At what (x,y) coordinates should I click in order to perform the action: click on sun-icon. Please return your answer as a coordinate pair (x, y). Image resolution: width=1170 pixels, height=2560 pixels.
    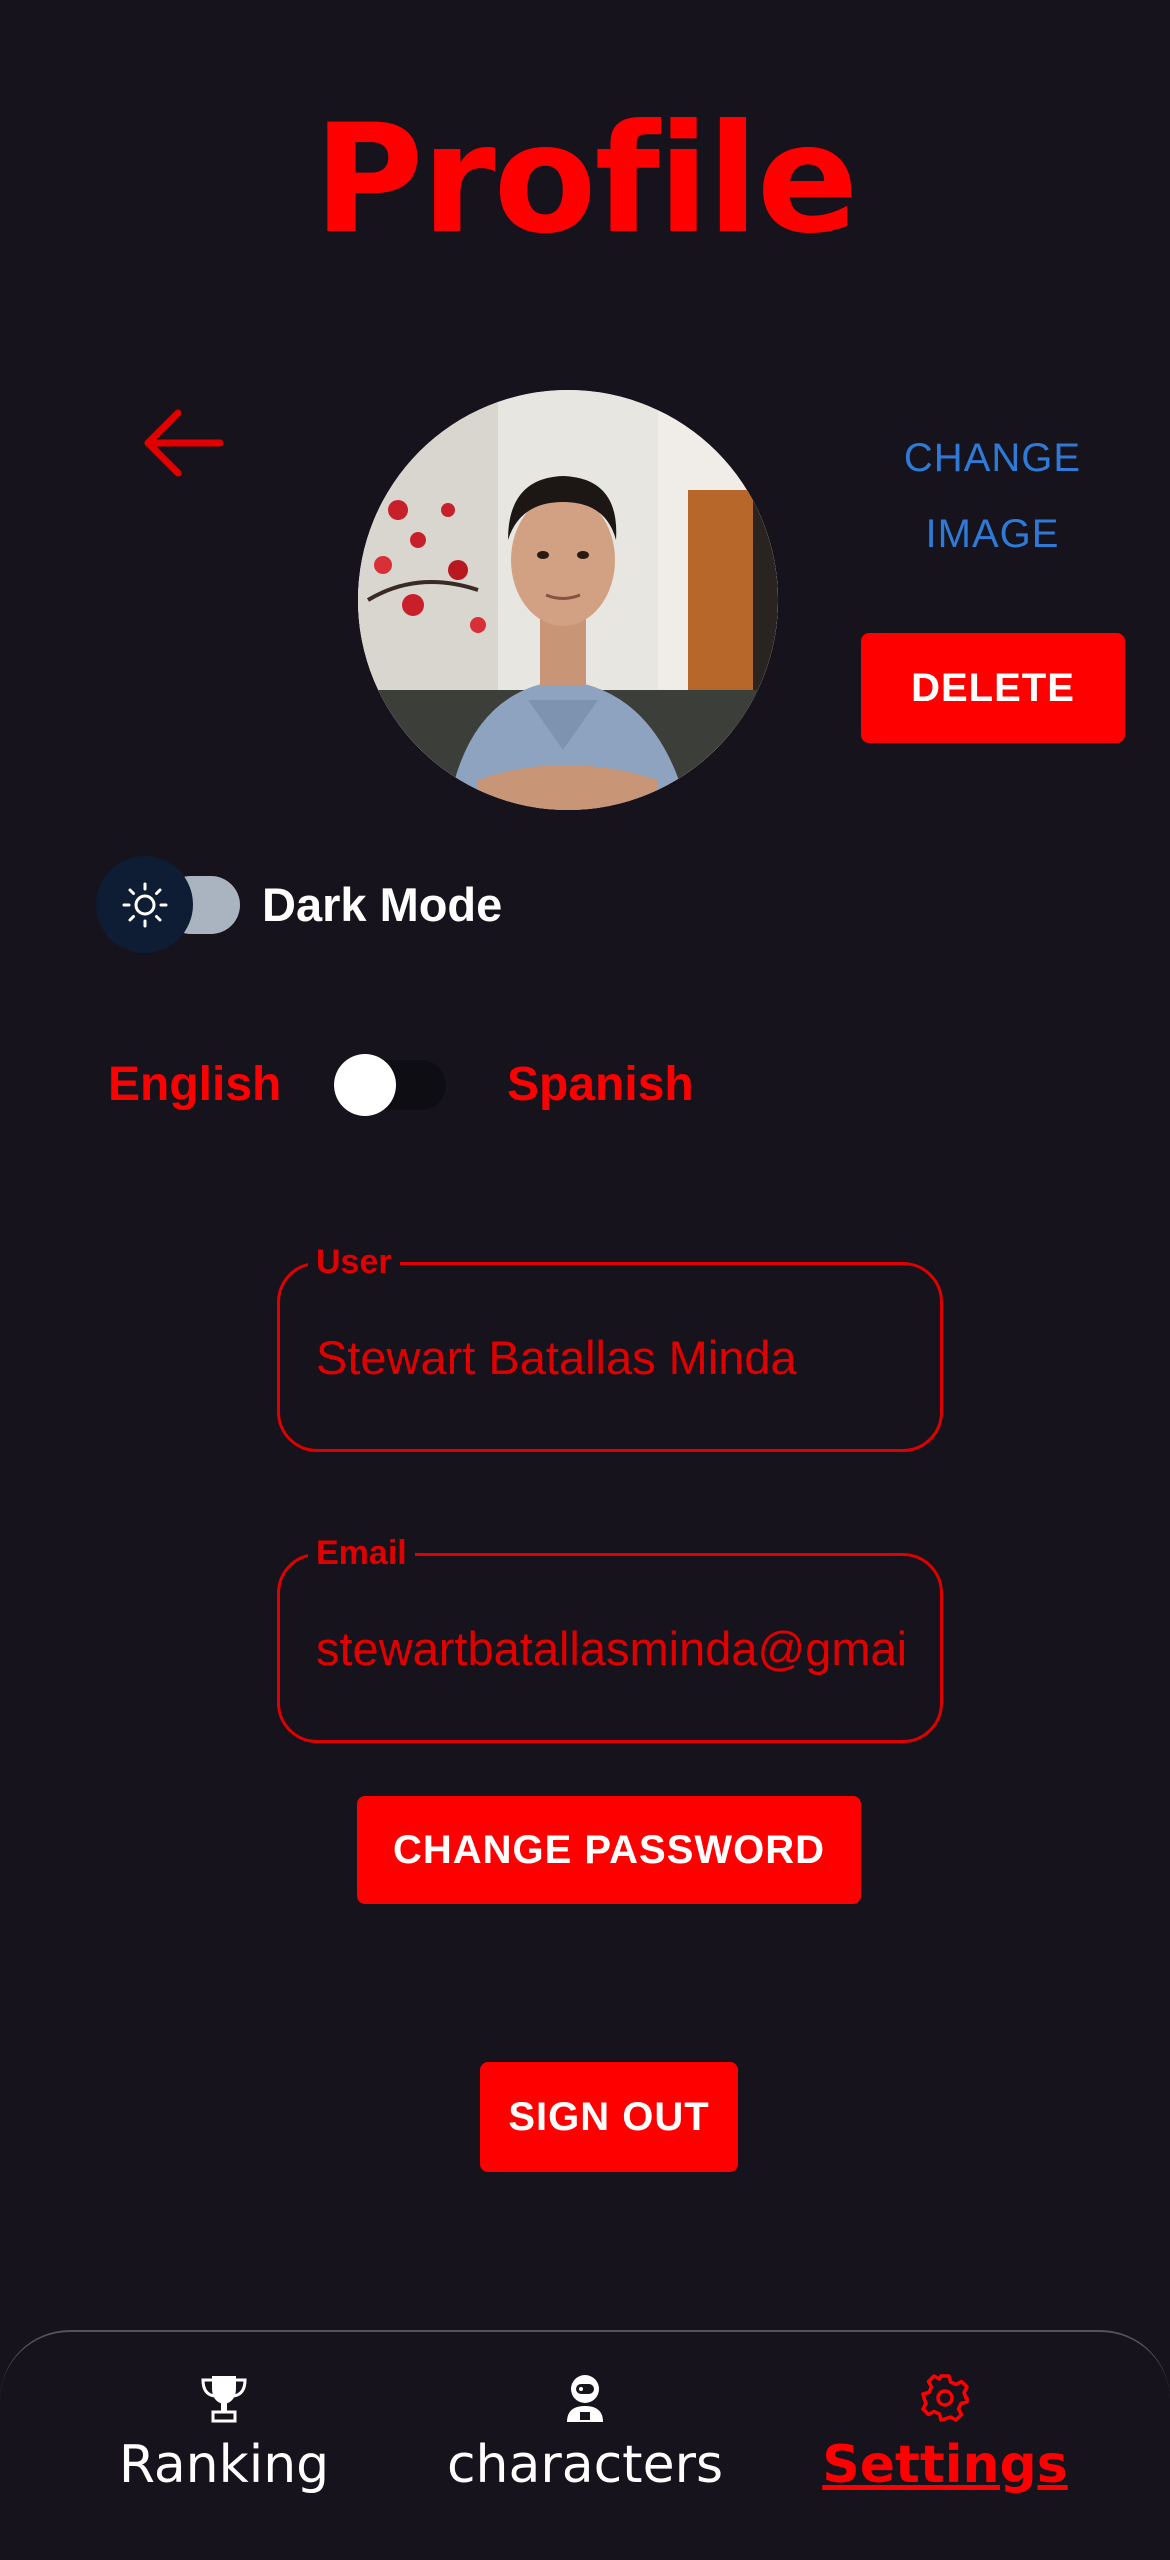
    Looking at the image, I should click on (144, 904).